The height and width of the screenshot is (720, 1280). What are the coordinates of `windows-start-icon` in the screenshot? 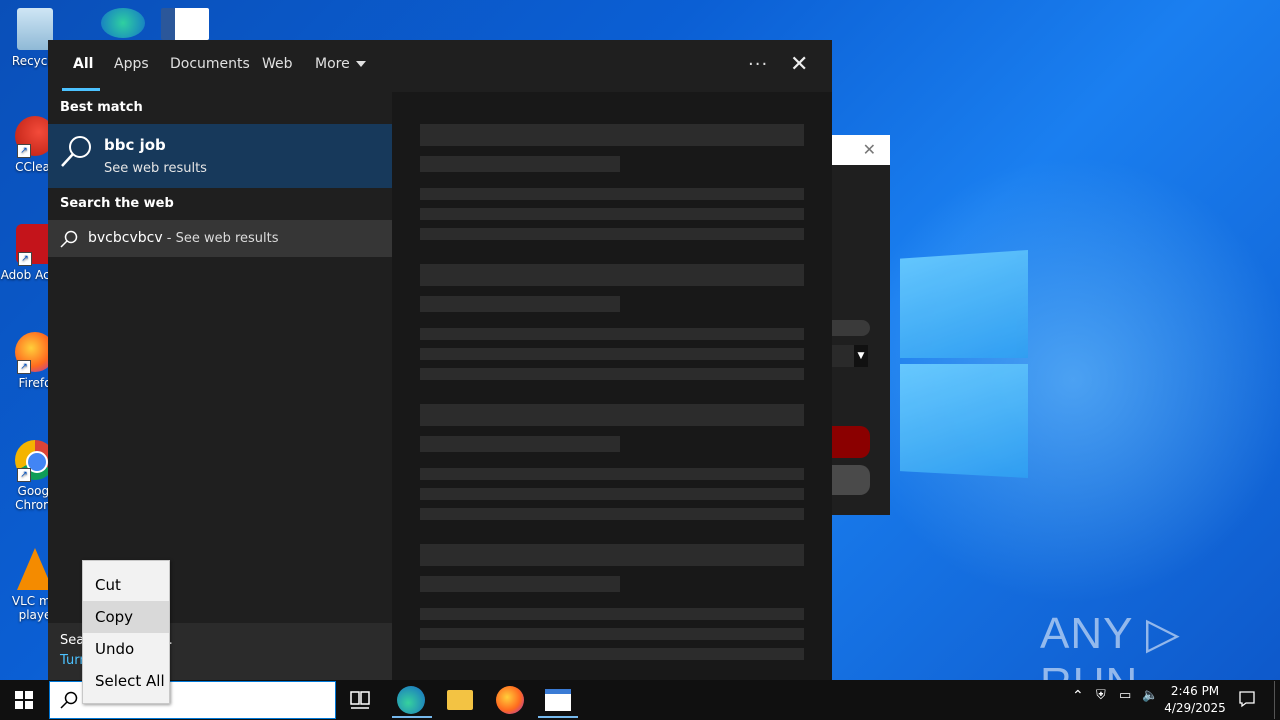 It's located at (24, 700).